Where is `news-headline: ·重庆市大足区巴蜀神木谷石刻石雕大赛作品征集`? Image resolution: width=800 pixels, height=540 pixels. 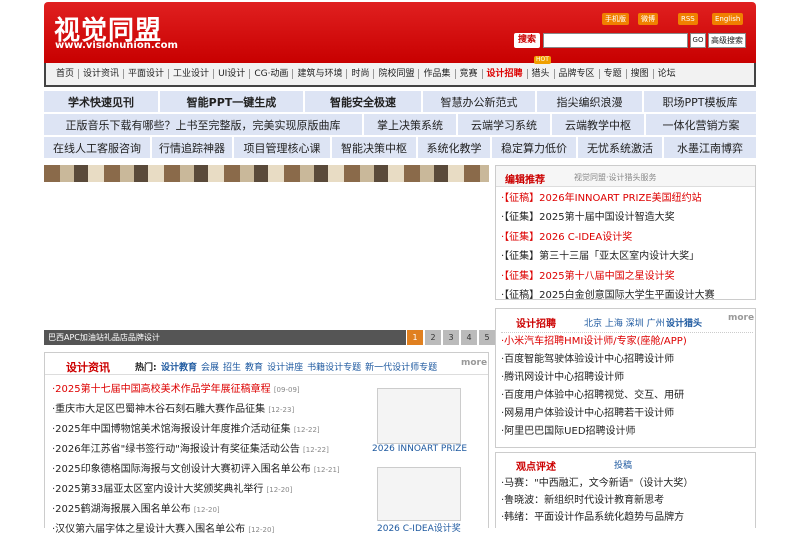
news-headline: ·重庆市大足区巴蜀神木谷石刻石雕大赛作品征集 is located at coordinates (158, 409).